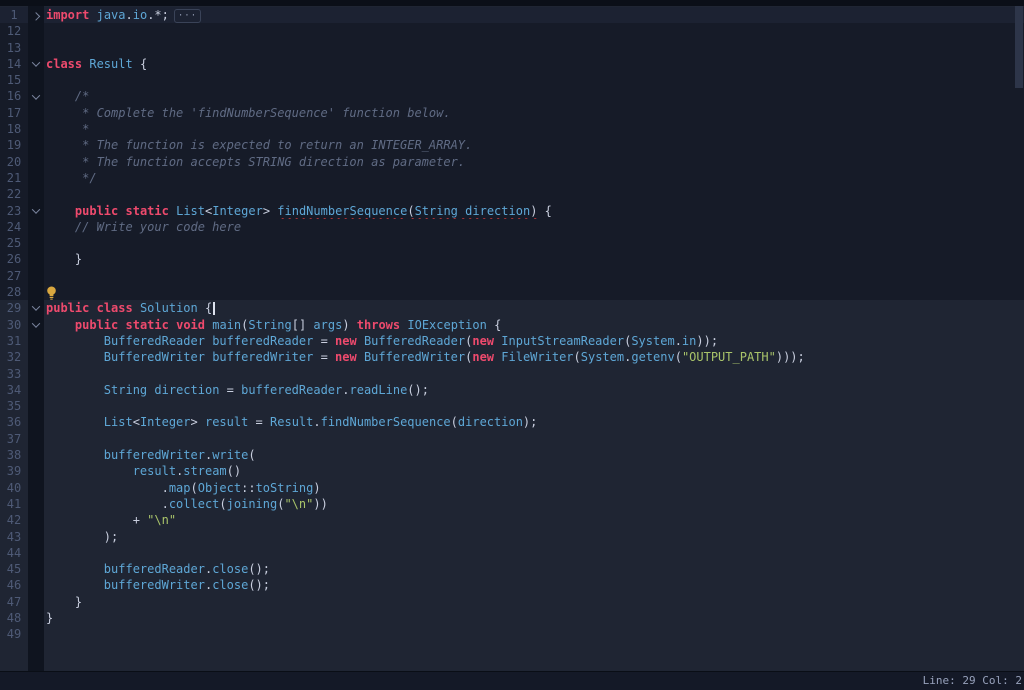 This screenshot has width=1024, height=690. What do you see at coordinates (534, 129) in the screenshot?
I see `code-text: *` at bounding box center [534, 129].